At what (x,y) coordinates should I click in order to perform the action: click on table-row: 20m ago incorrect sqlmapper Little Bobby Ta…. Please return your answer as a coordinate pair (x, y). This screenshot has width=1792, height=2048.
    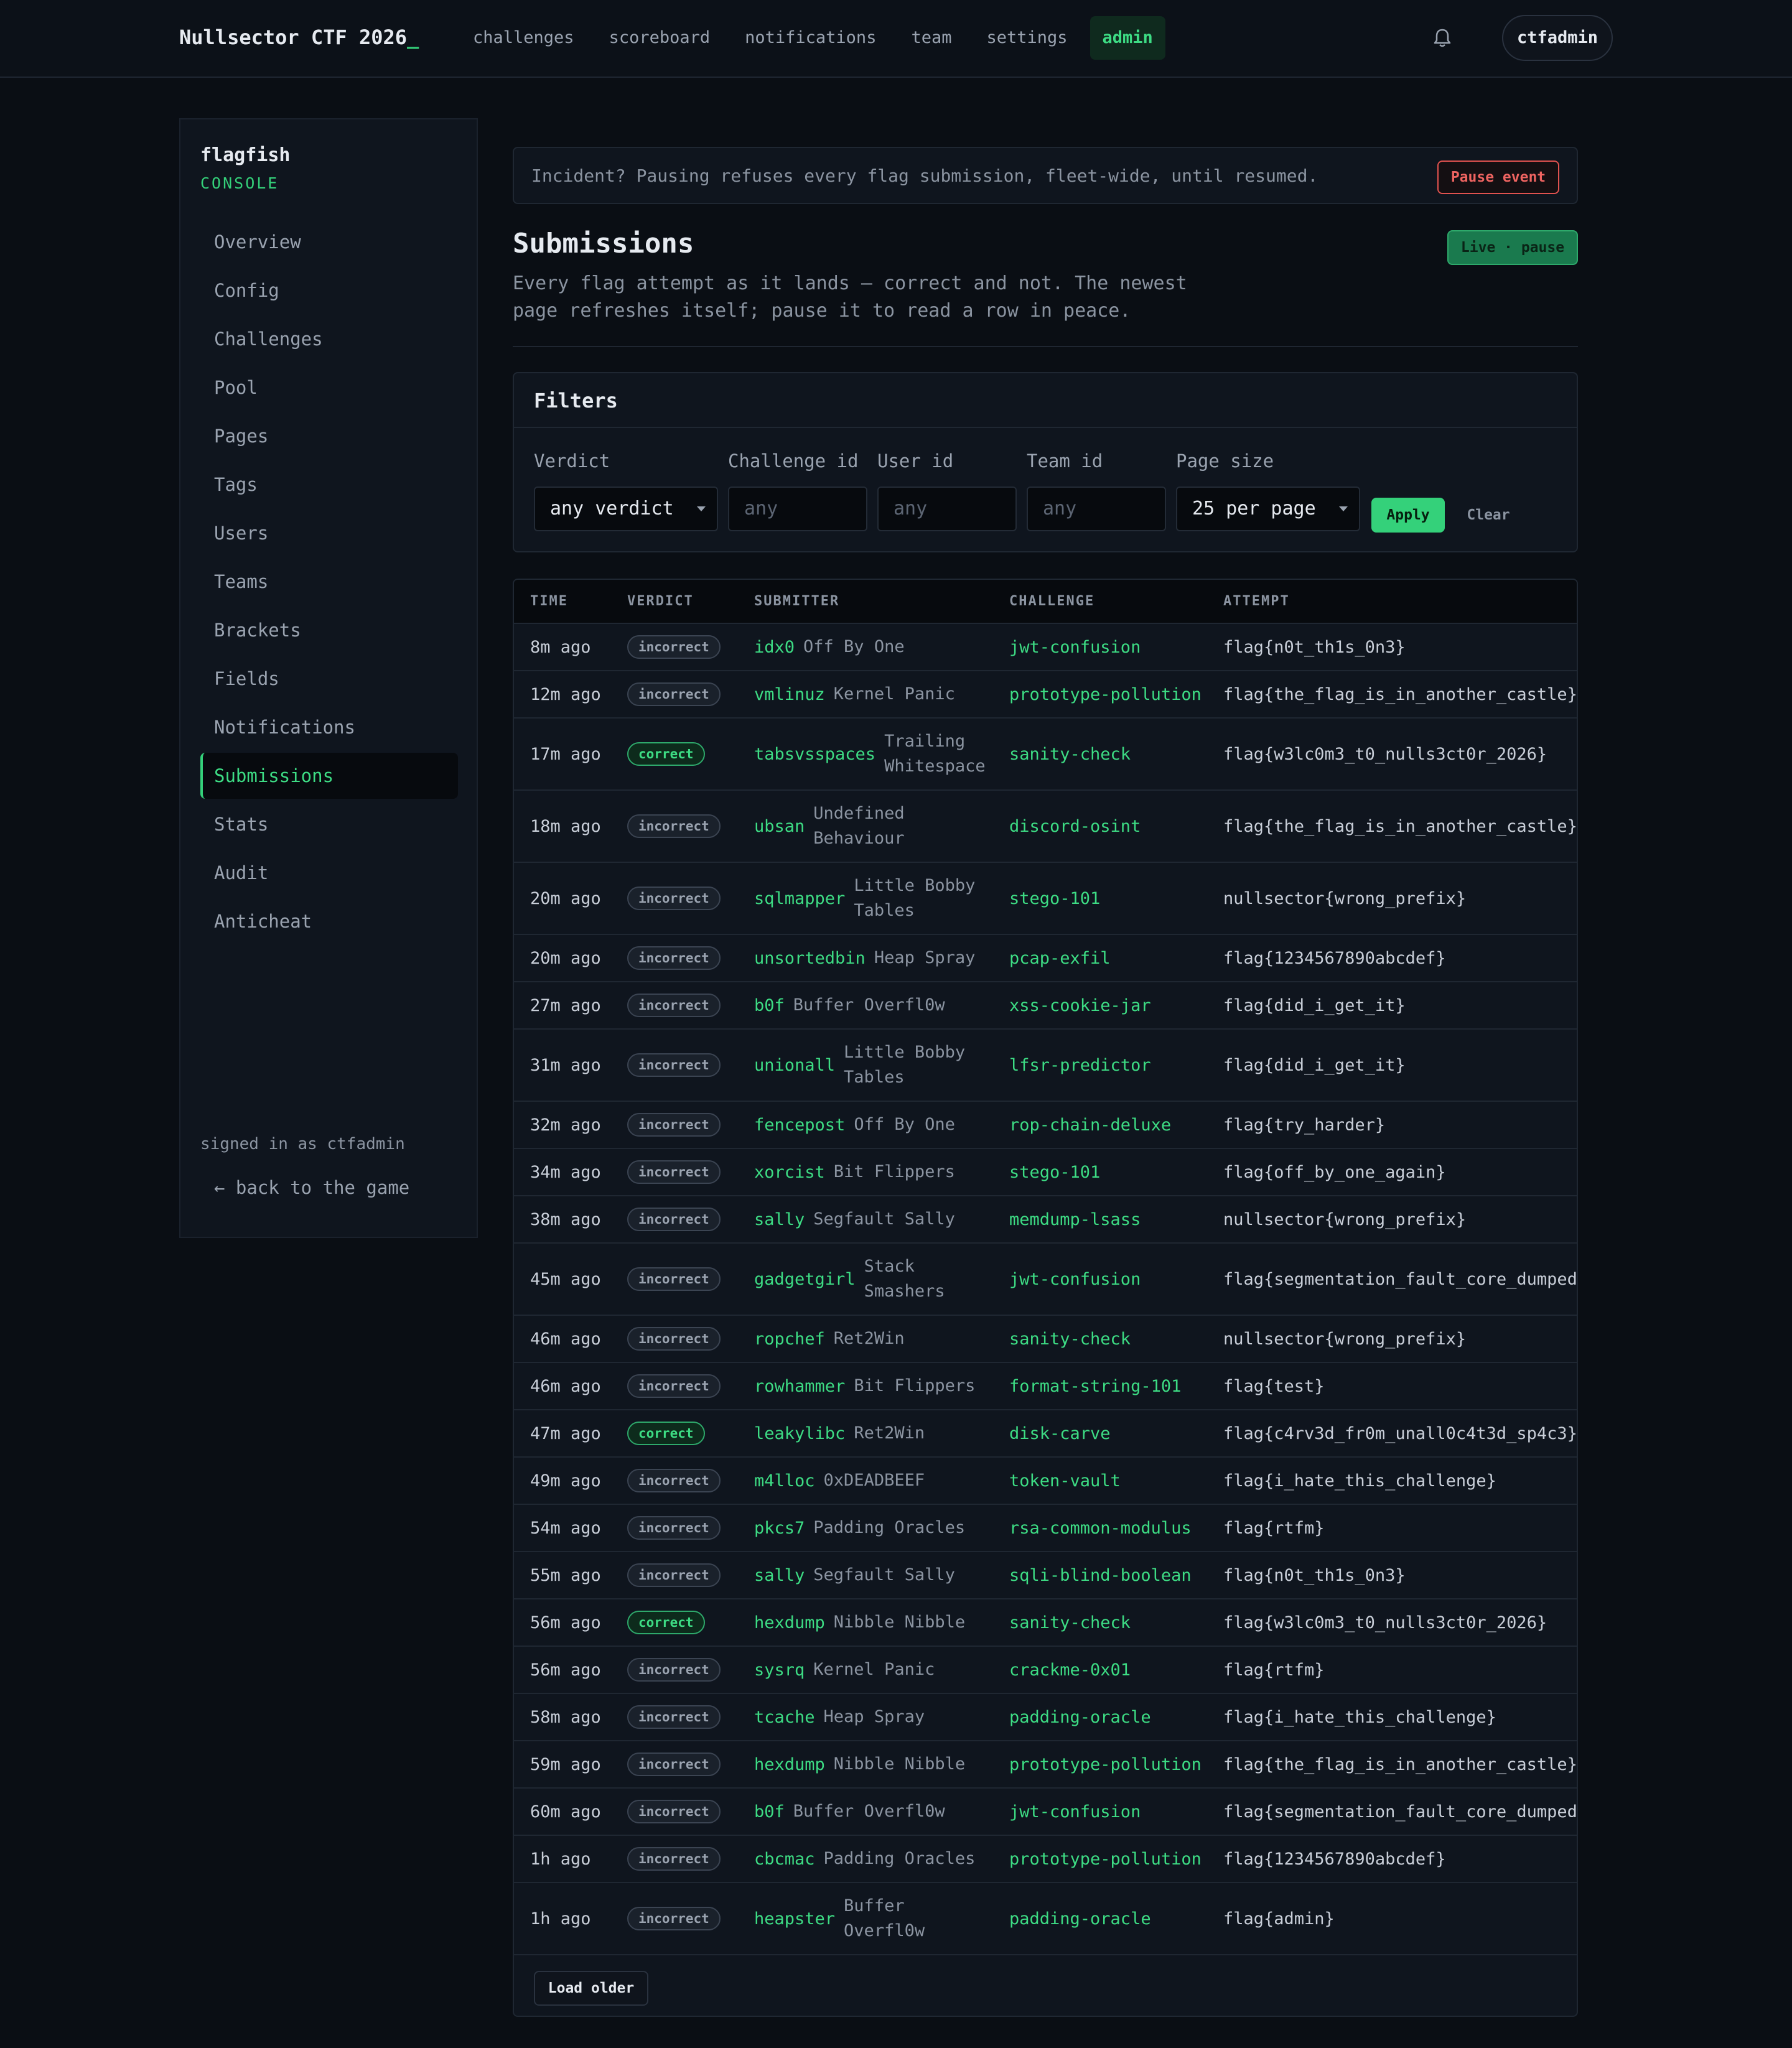
    Looking at the image, I should click on (1045, 898).